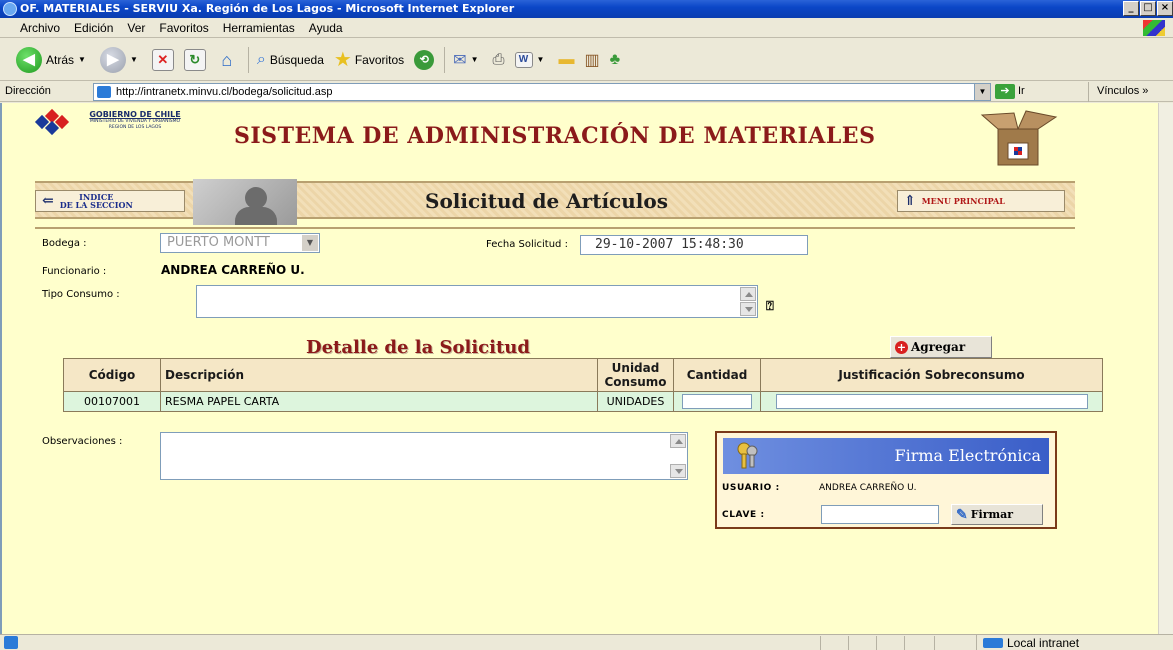  I want to click on home-button: ⌂, so click(227, 60).